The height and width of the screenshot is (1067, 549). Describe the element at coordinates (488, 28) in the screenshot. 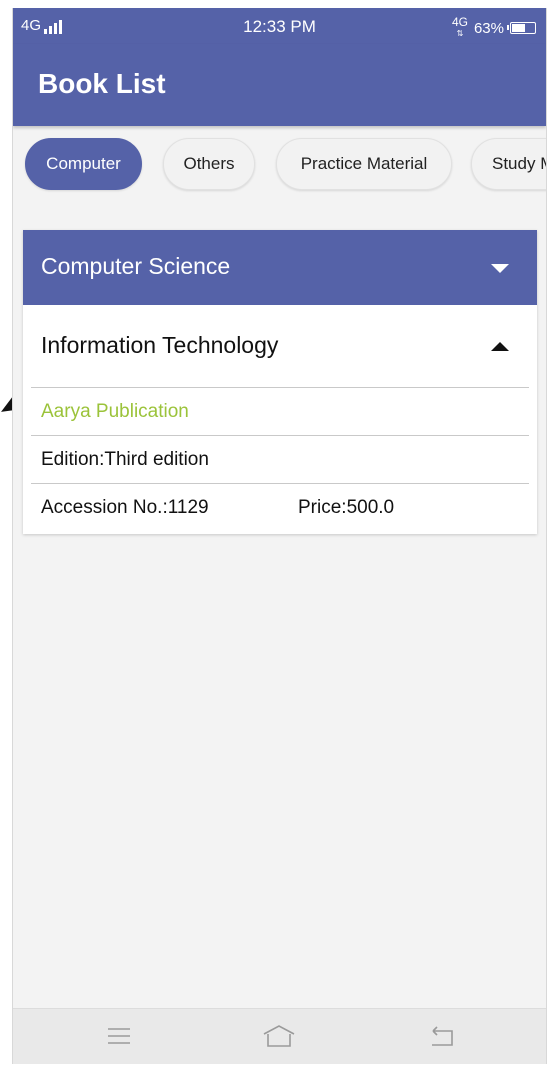

I see `battery-percent: 63%` at that location.